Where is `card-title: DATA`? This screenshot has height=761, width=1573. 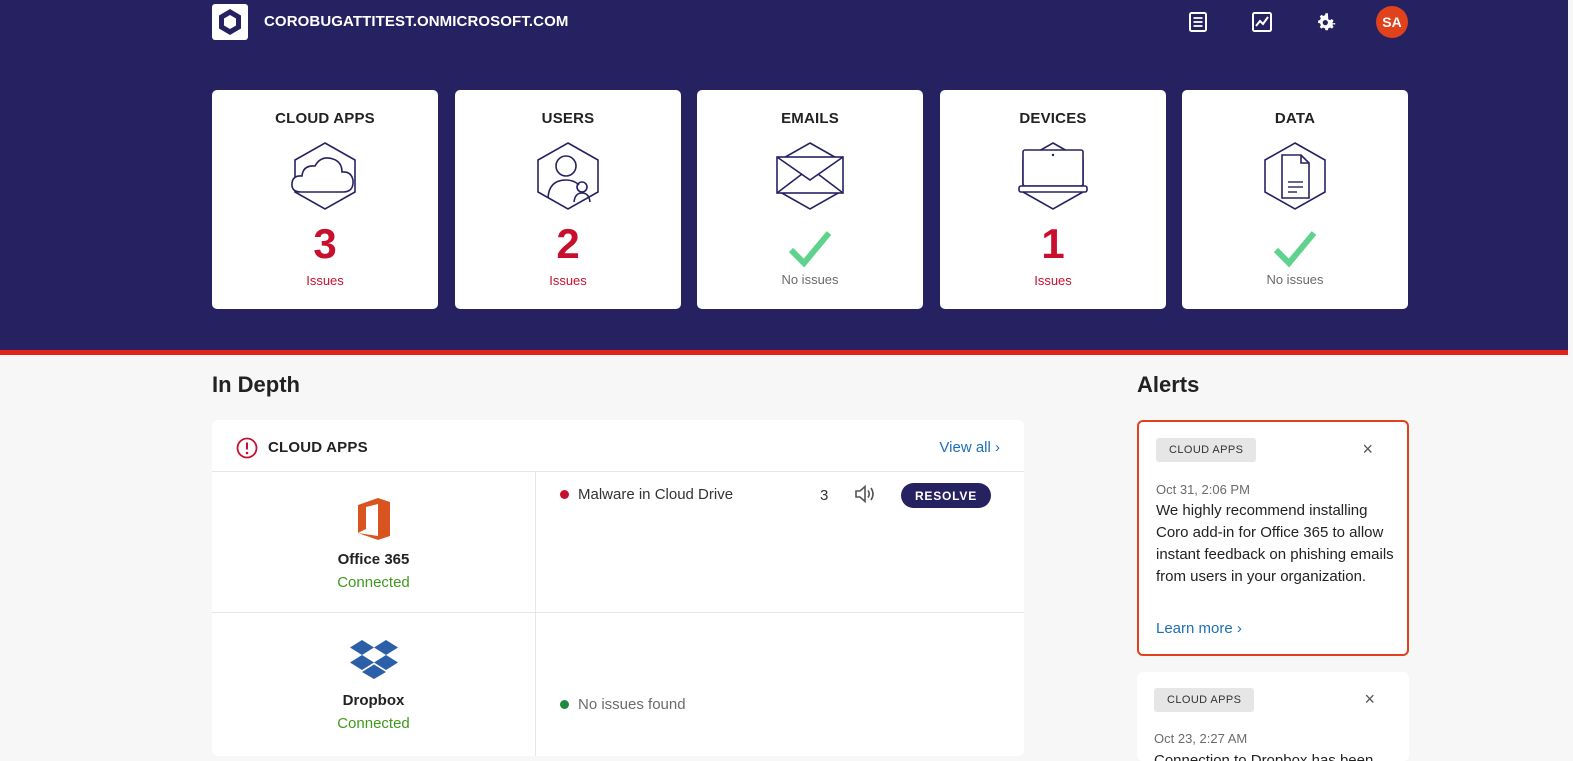 card-title: DATA is located at coordinates (1295, 118).